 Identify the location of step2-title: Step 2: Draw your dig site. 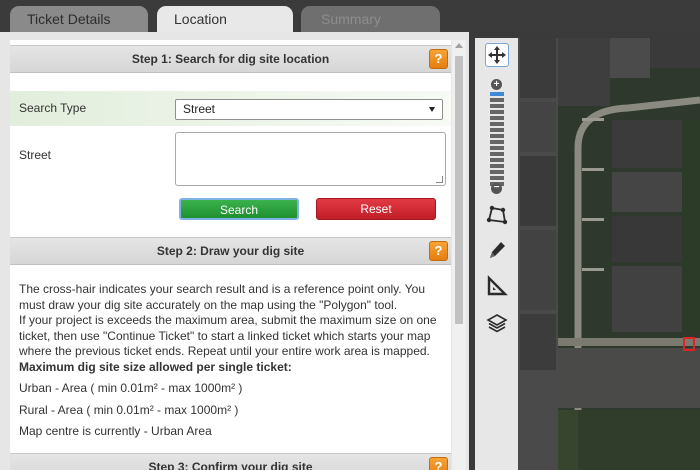
(230, 251).